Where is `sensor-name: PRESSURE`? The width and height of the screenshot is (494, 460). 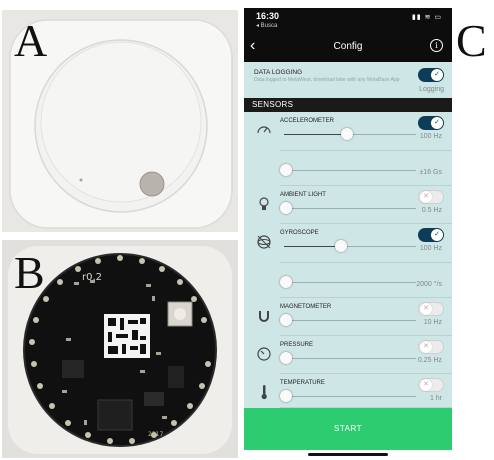 sensor-name: PRESSURE is located at coordinates (297, 345).